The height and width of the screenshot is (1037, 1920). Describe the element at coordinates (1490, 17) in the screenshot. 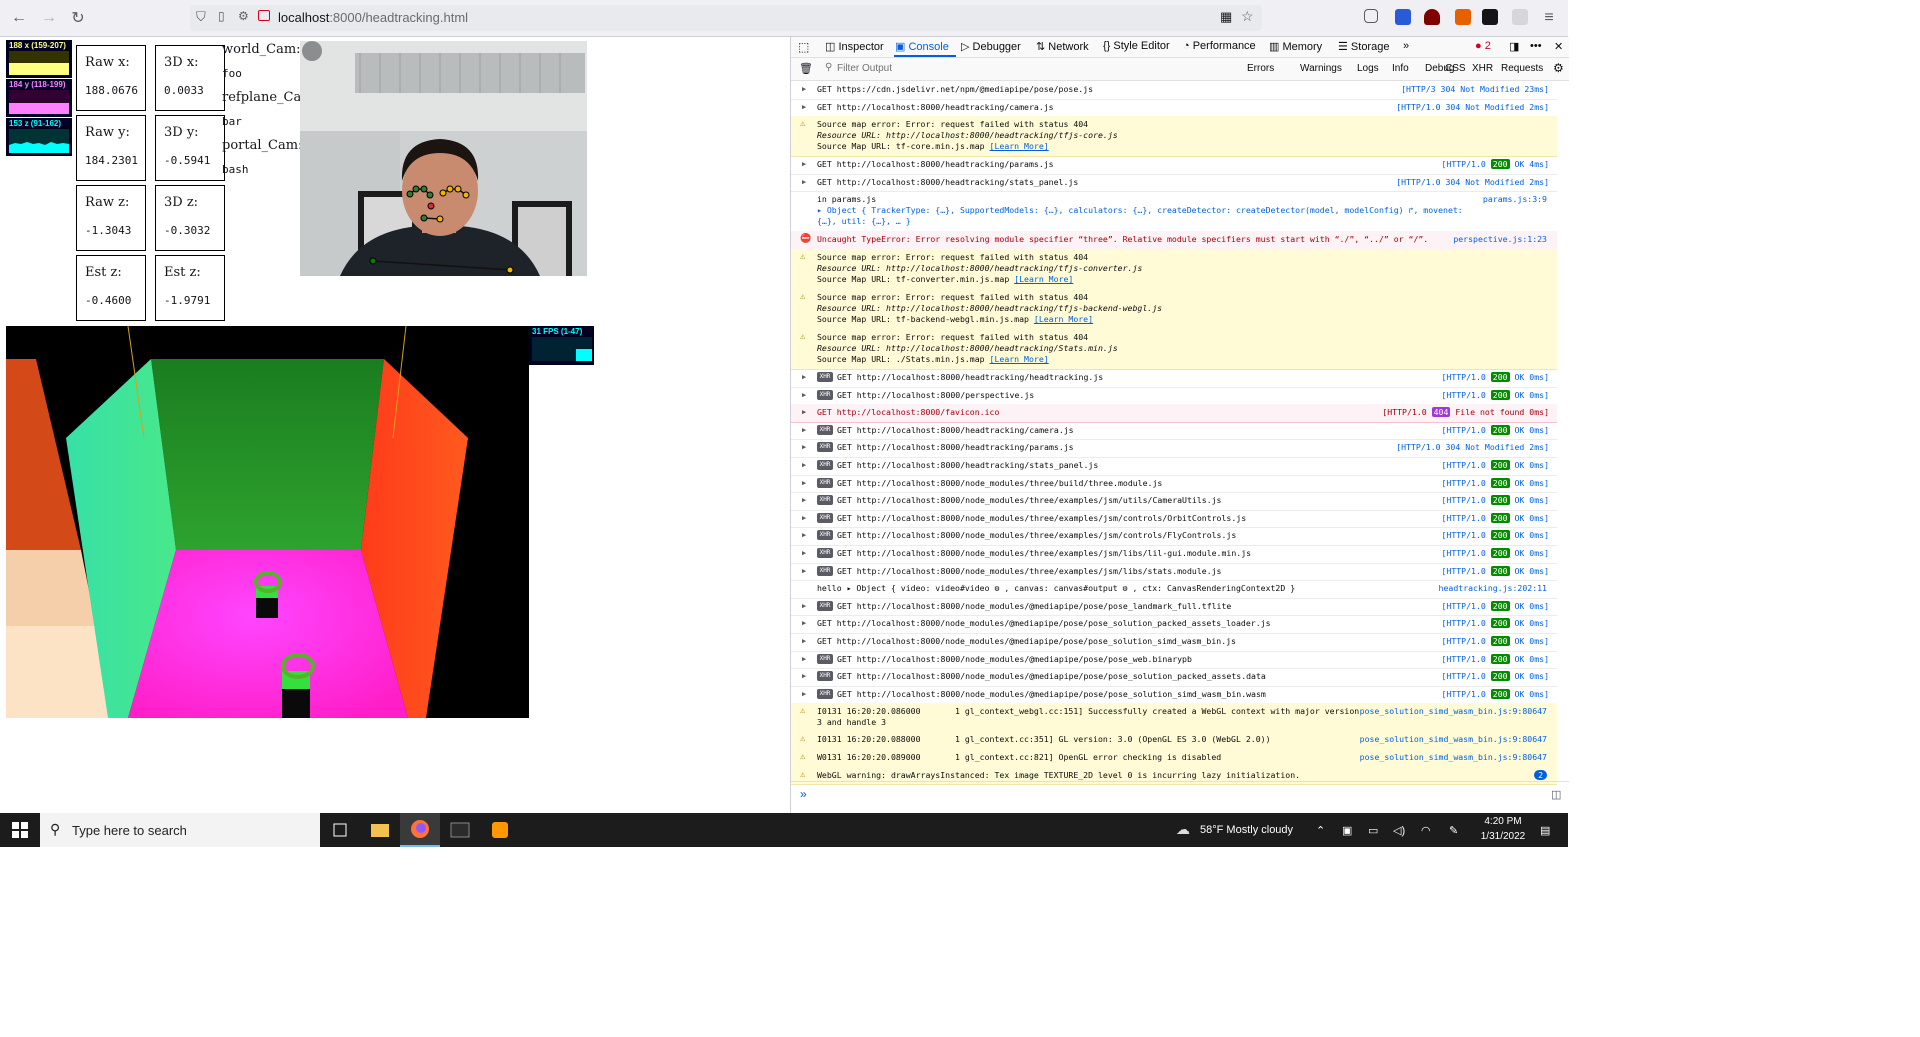

I see `extensions-menu-icon` at that location.